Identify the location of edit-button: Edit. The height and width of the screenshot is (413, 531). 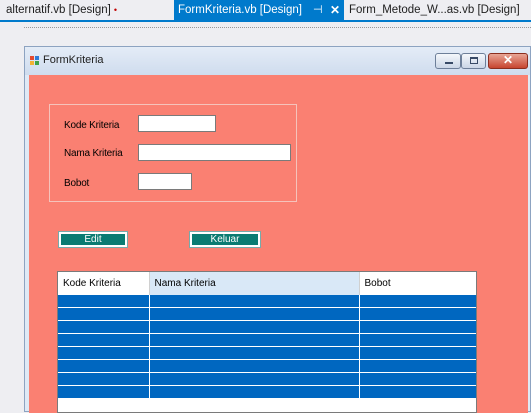
(93, 239).